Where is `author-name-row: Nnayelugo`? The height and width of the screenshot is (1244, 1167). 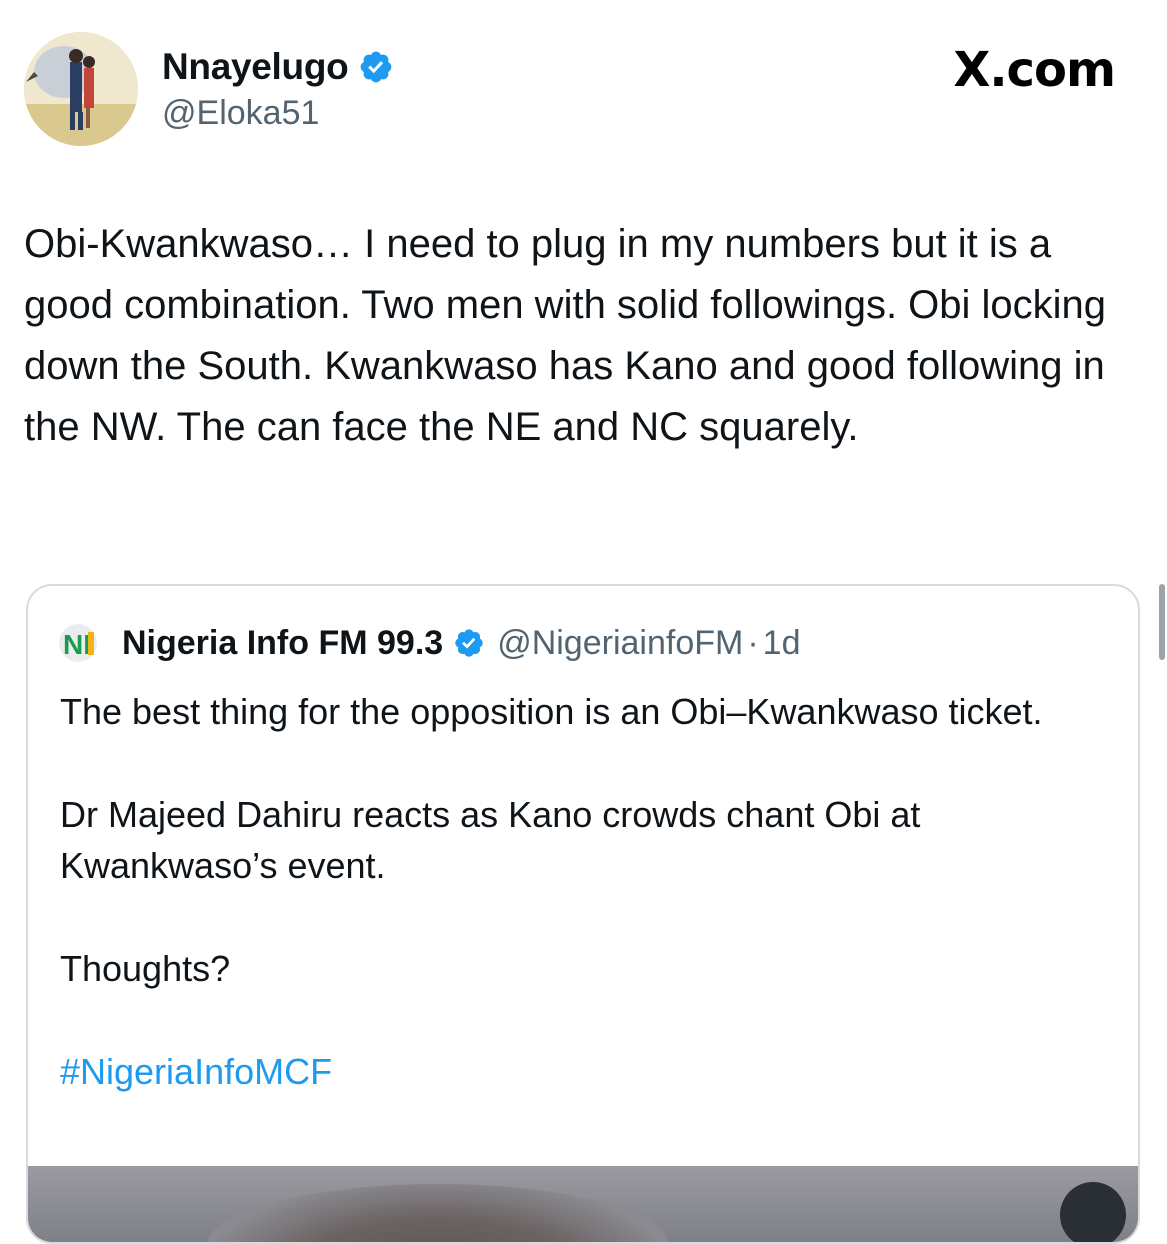 author-name-row: Nnayelugo is located at coordinates (278, 67).